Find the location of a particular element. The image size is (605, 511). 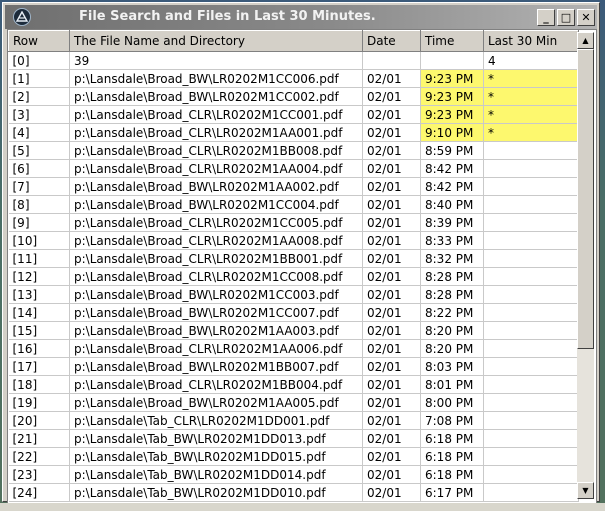

cell-file-path: p:\Lansdale\Broad_CLR\LR0202M1CC008.pdf is located at coordinates (216, 276).